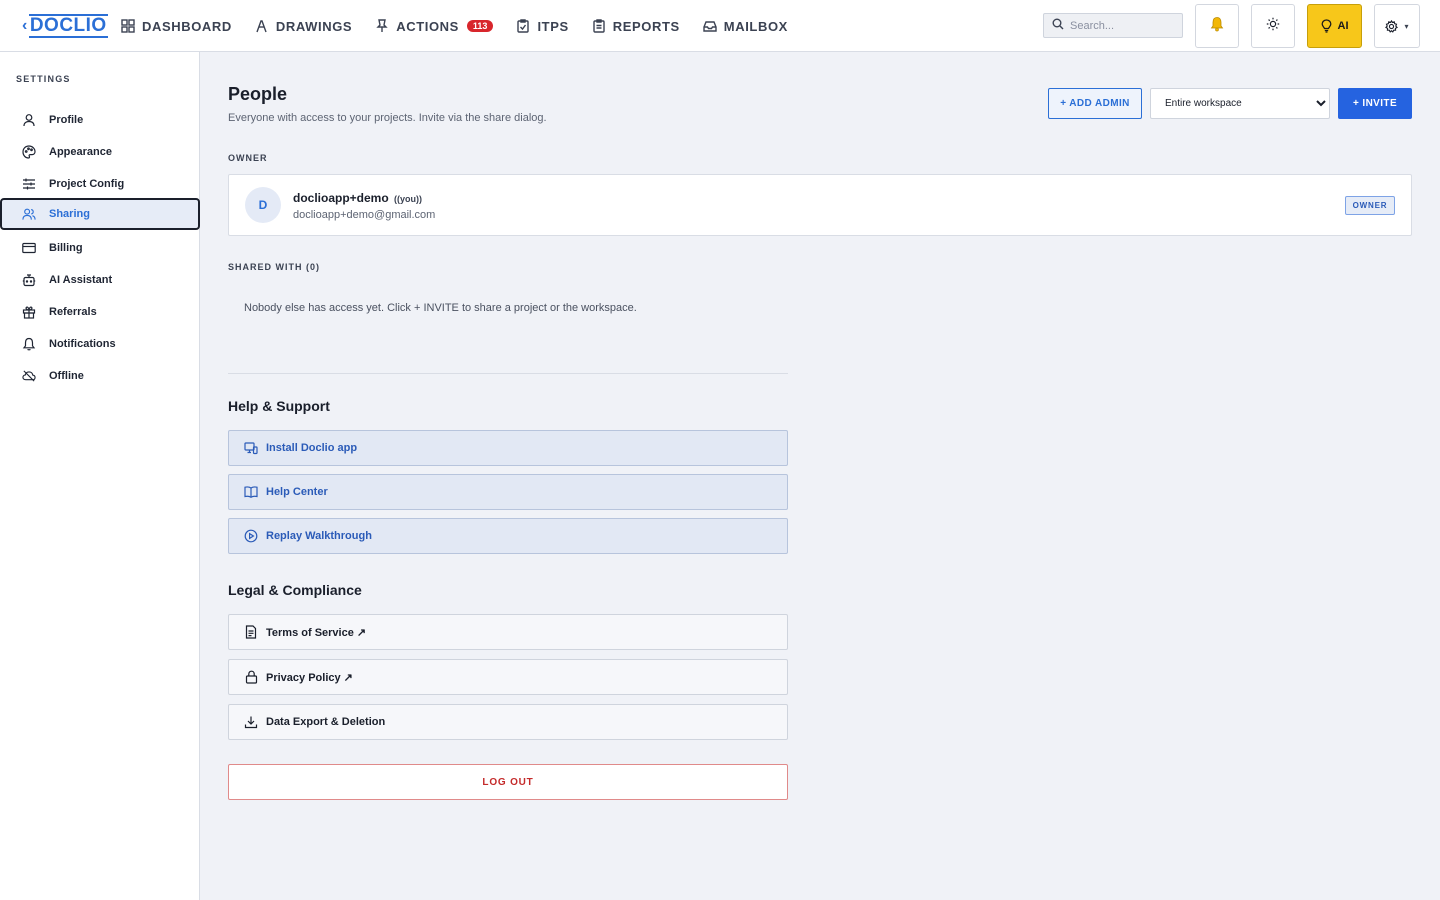 The image size is (1440, 900). I want to click on nav-label: DASHBOARD, so click(187, 26).